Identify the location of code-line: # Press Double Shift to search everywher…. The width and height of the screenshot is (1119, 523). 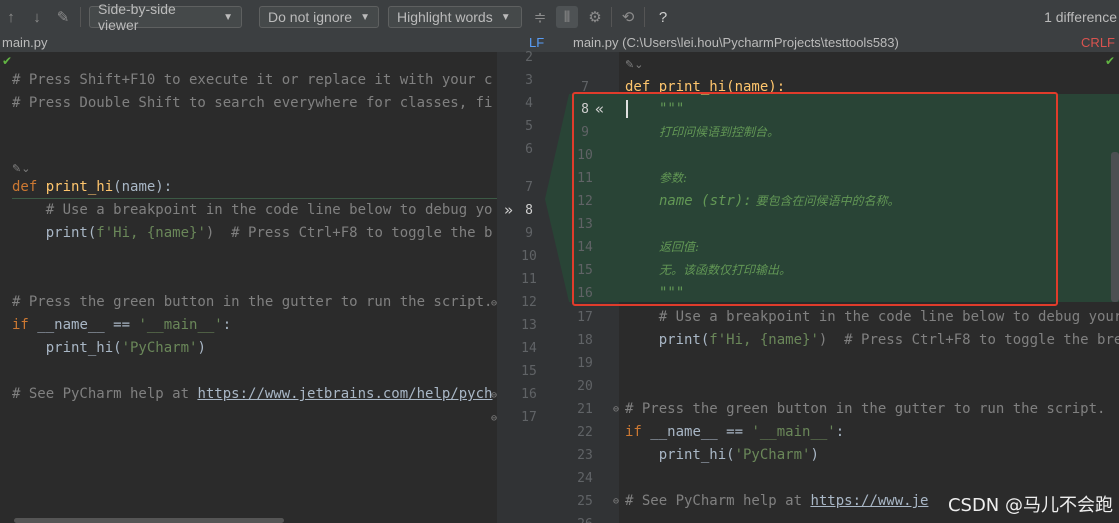
(252, 103).